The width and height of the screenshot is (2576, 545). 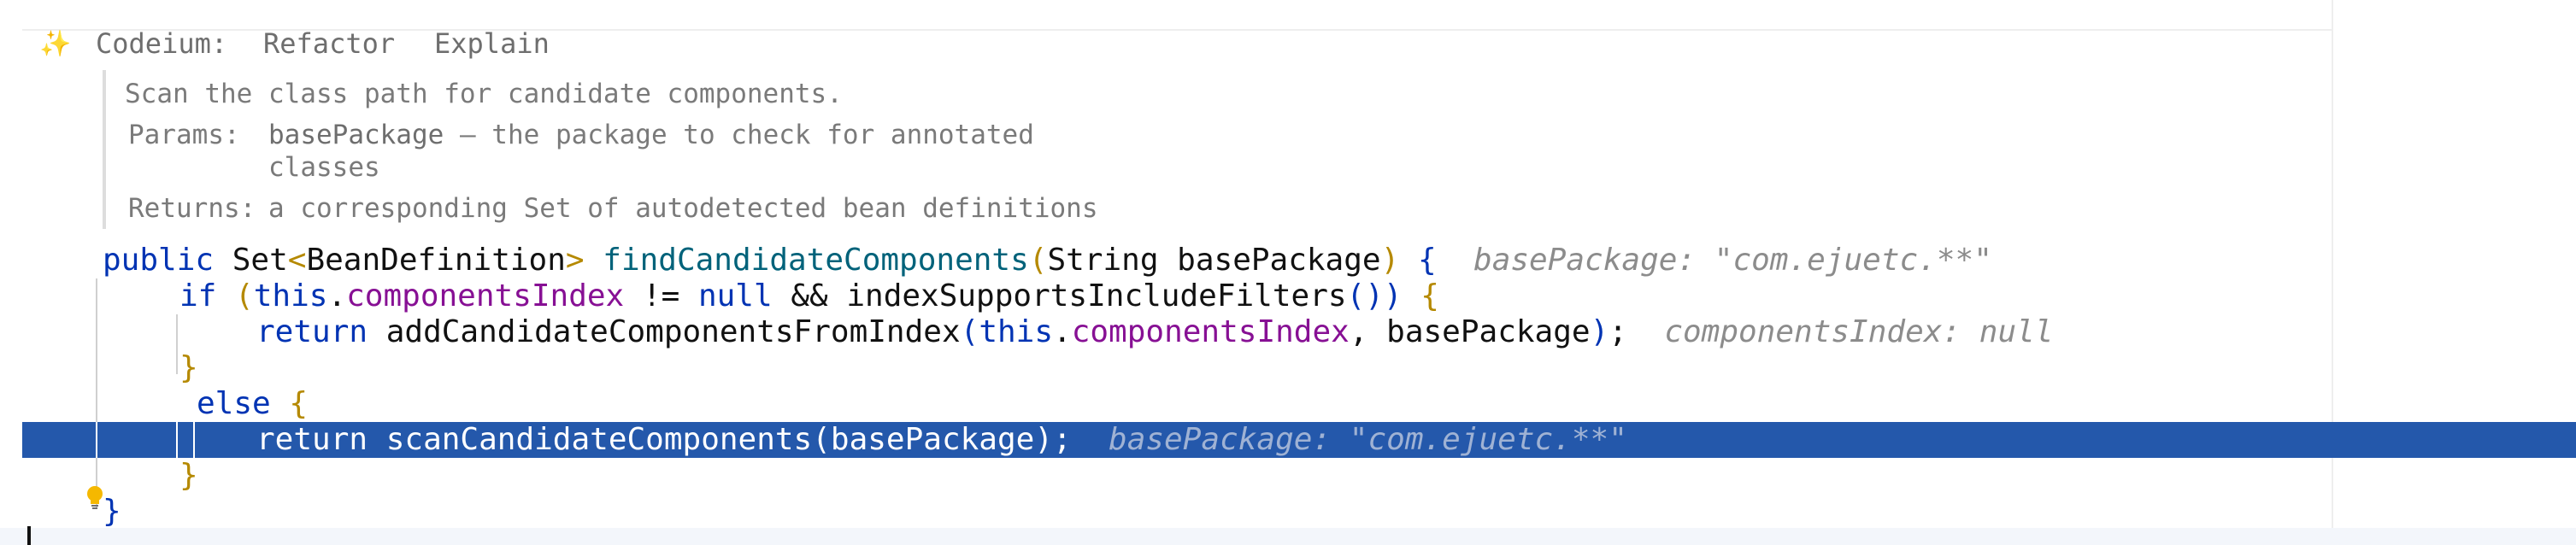 I want to click on keyword: else, so click(x=234, y=403).